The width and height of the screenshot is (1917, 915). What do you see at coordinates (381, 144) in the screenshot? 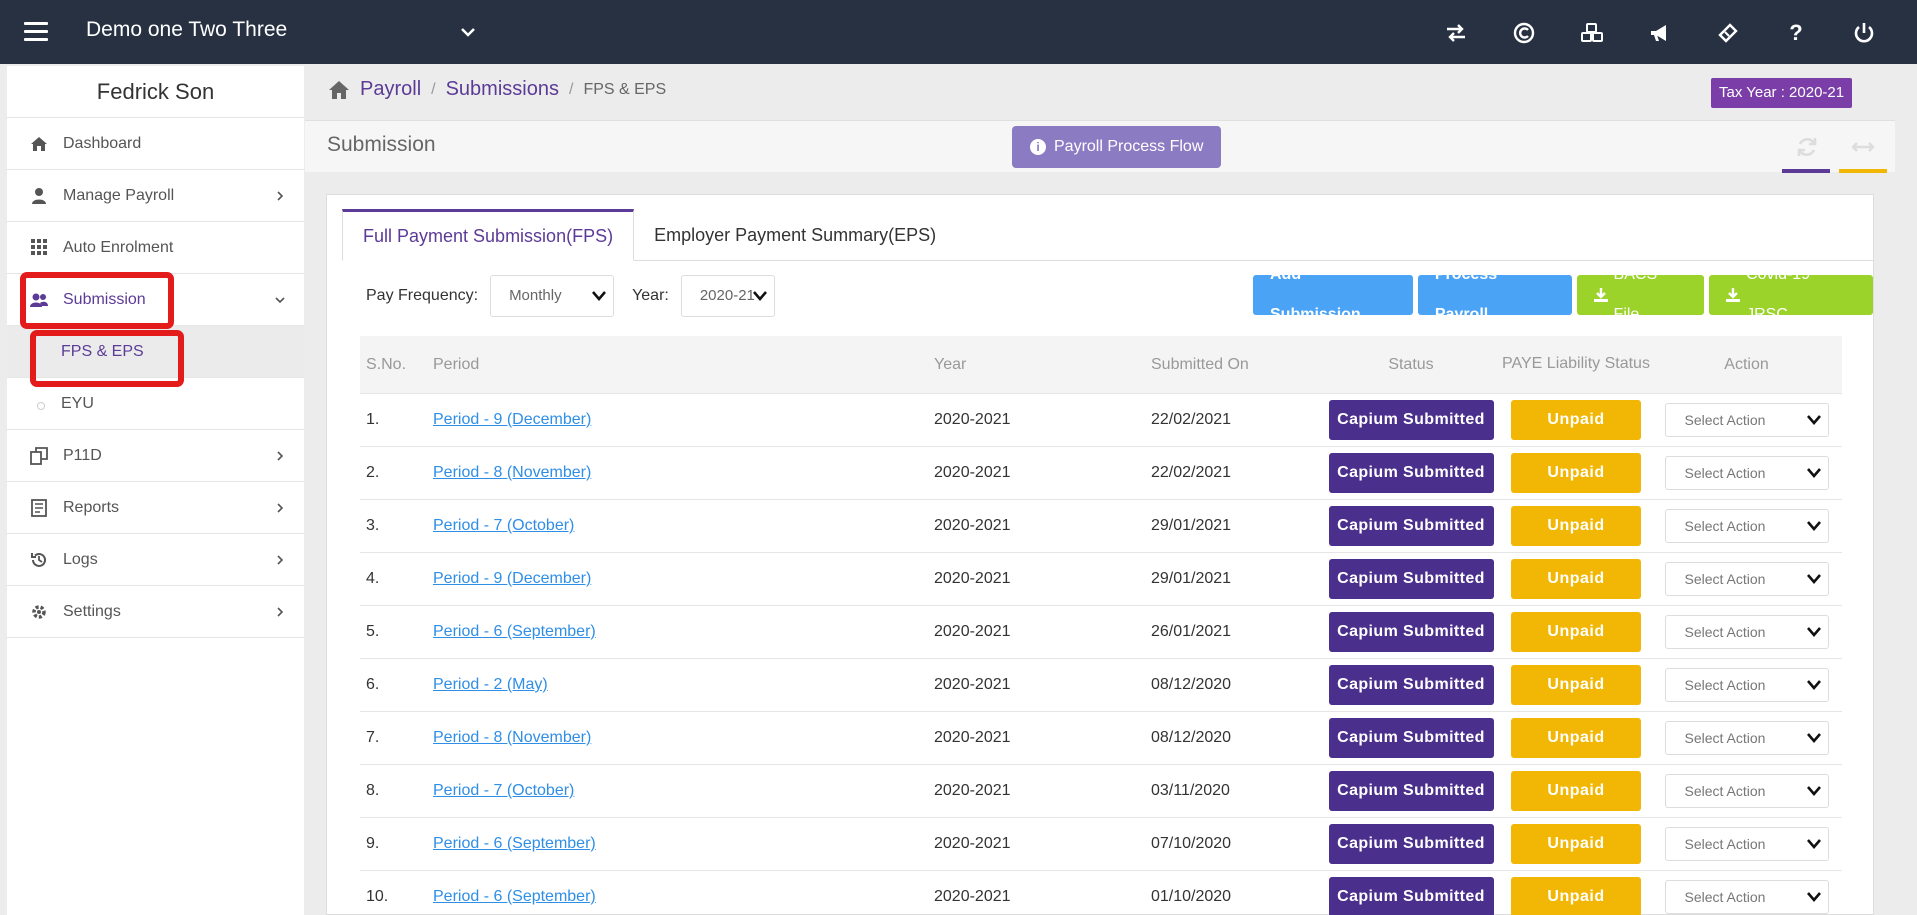
I see `page-title: Submission` at bounding box center [381, 144].